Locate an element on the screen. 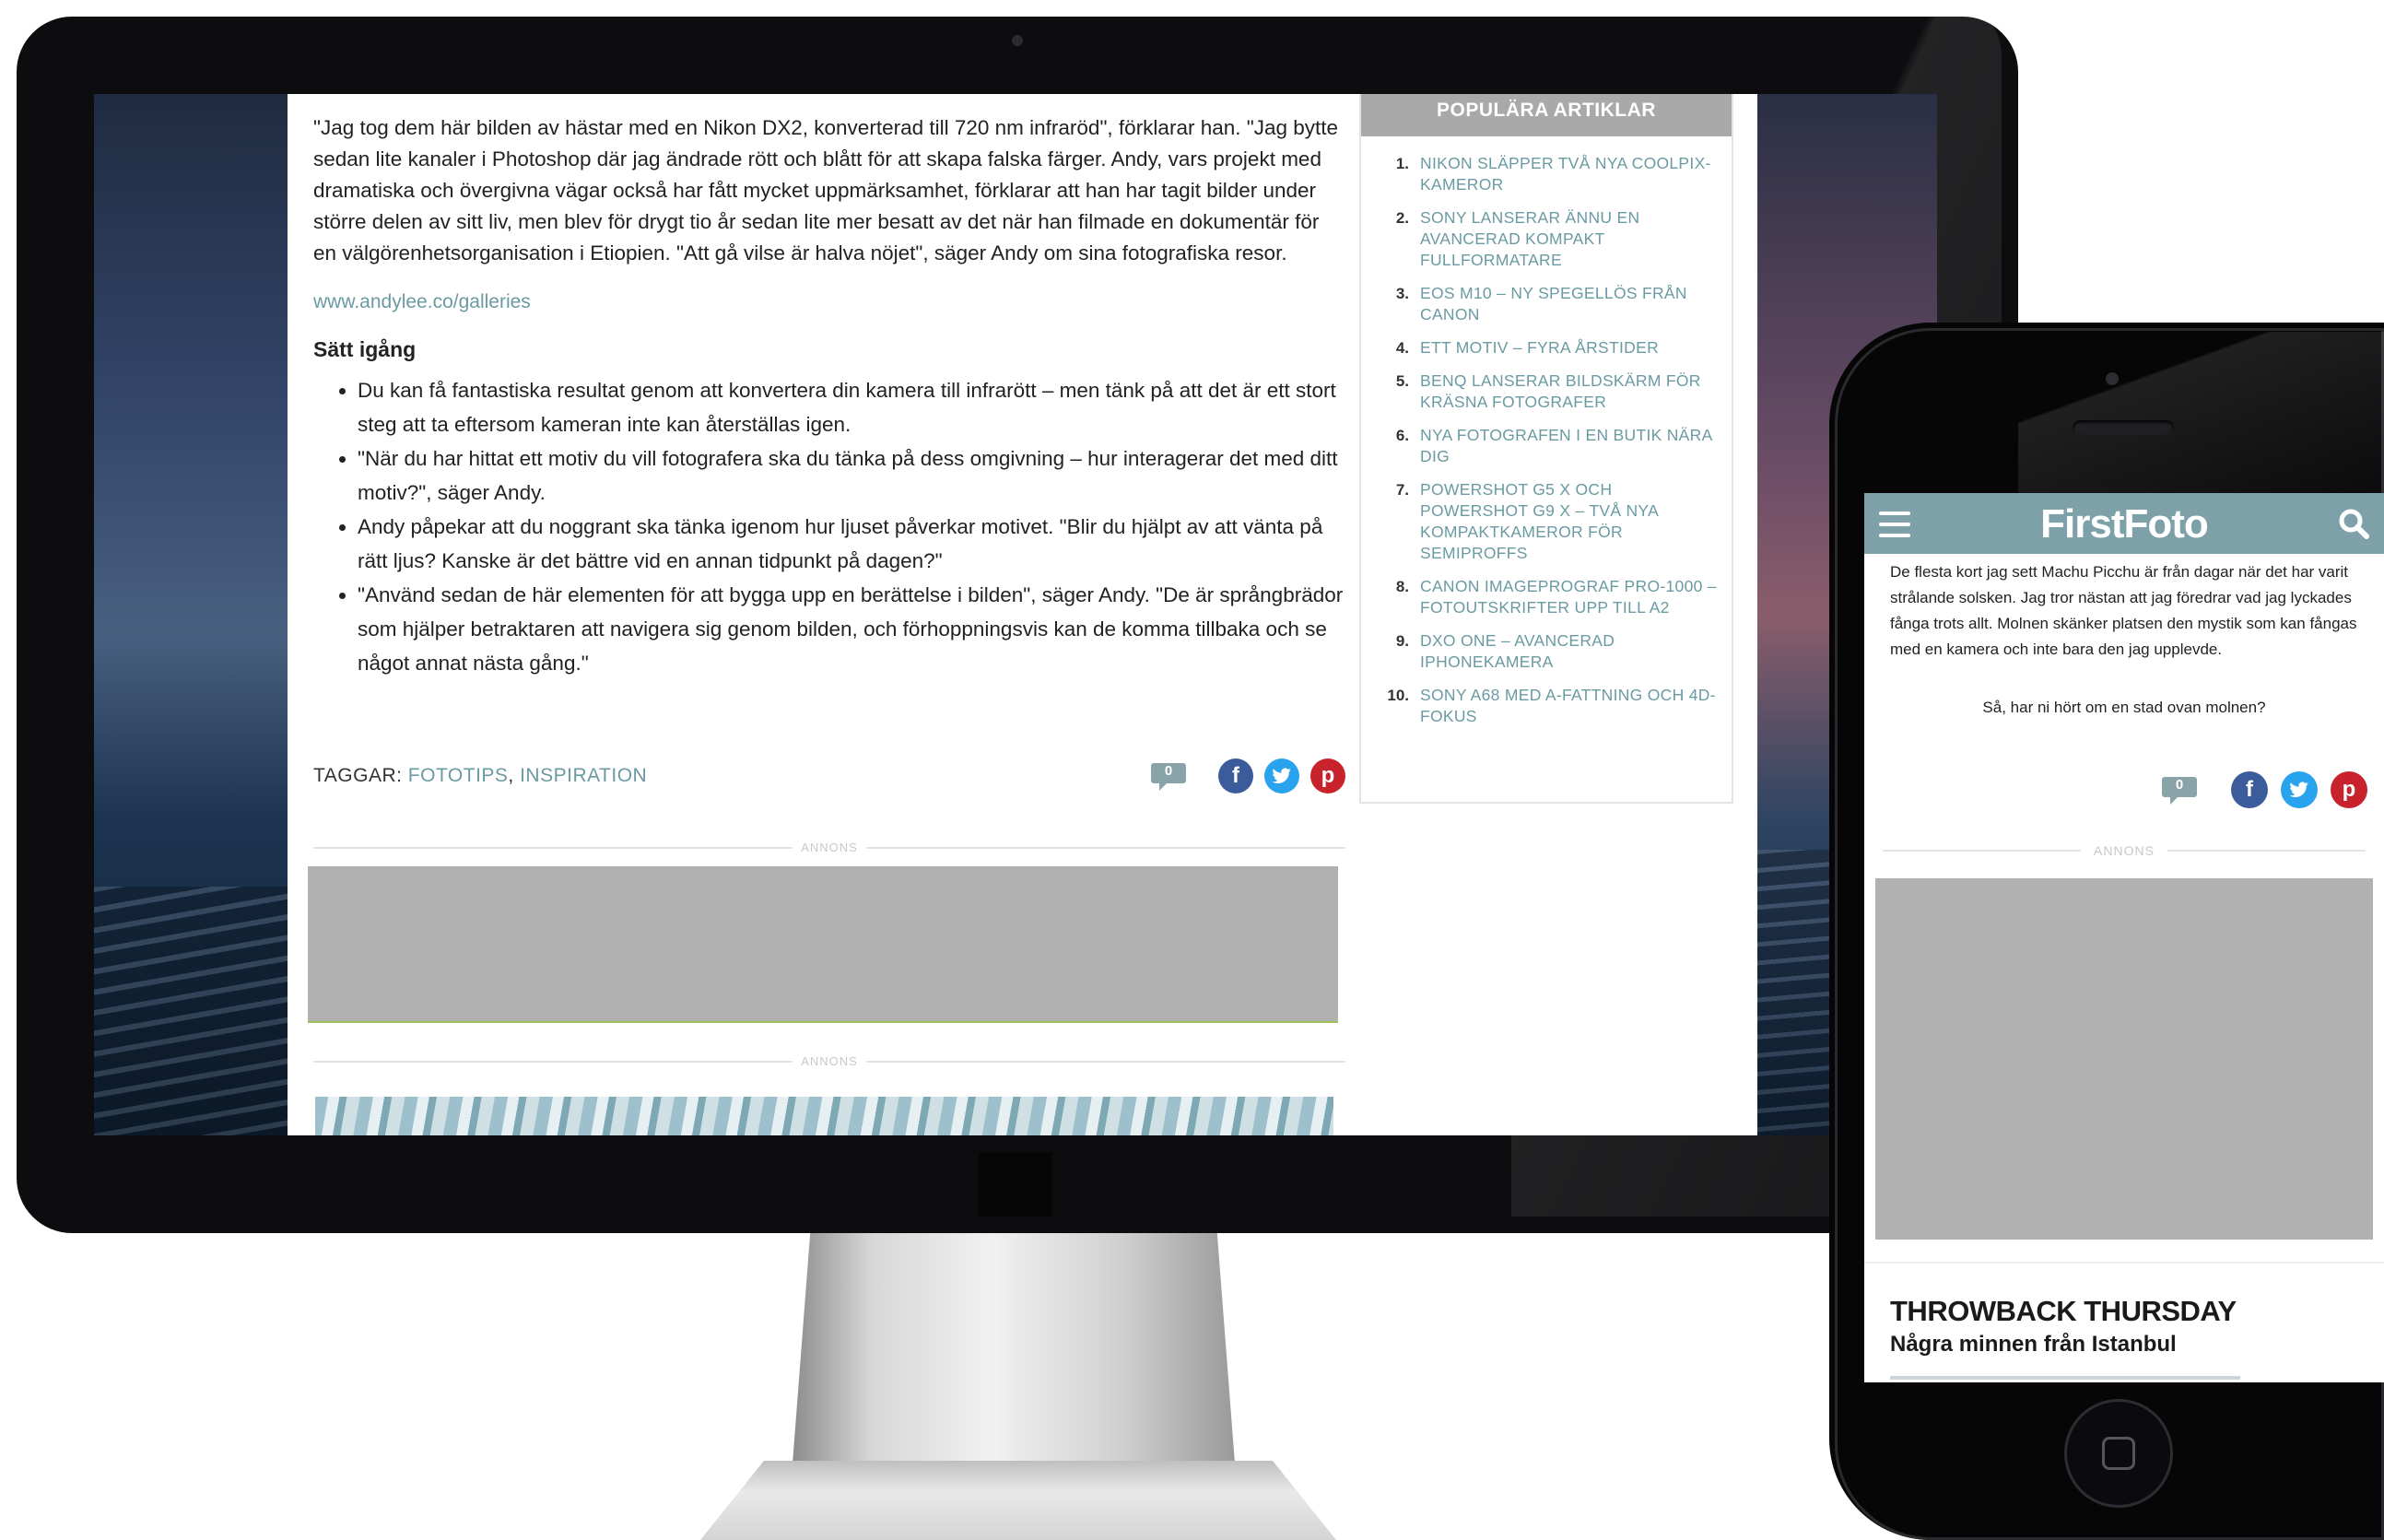  tag-link: INSPIRATION is located at coordinates (583, 775).